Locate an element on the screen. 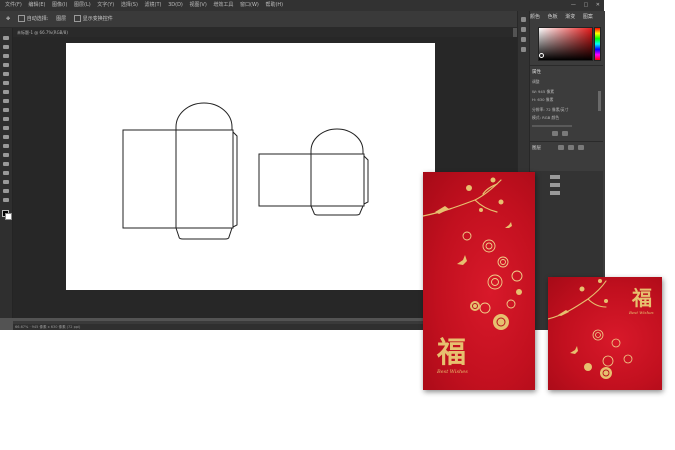  crop-tool-icon is located at coordinates (6, 74).